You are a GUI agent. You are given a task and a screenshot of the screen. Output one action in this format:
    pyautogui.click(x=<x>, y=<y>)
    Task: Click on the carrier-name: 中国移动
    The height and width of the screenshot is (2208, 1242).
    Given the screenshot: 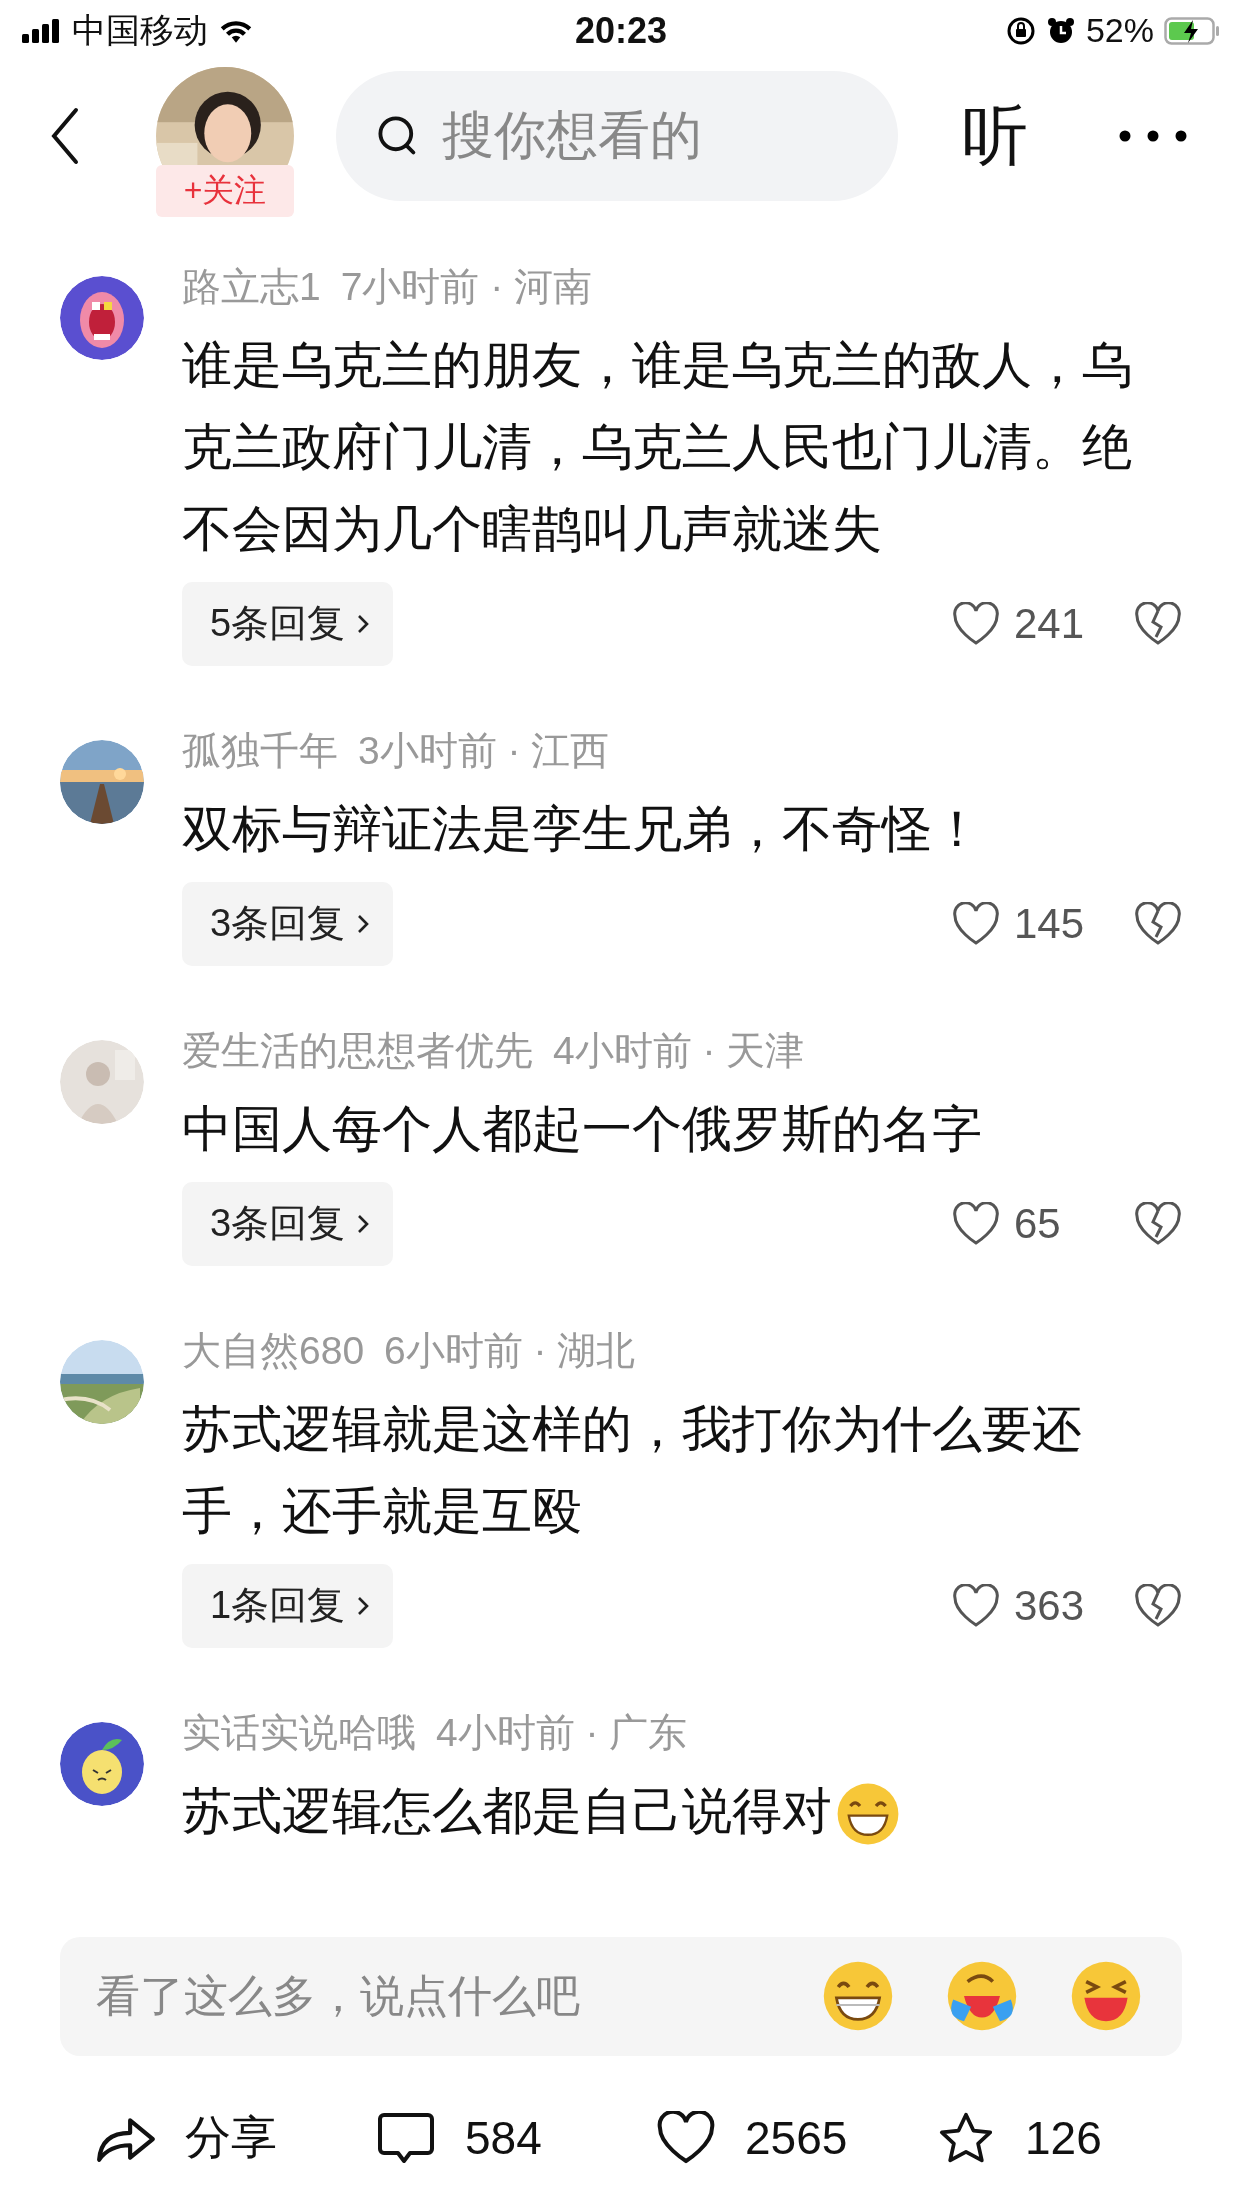 What is the action you would take?
    pyautogui.click(x=140, y=30)
    